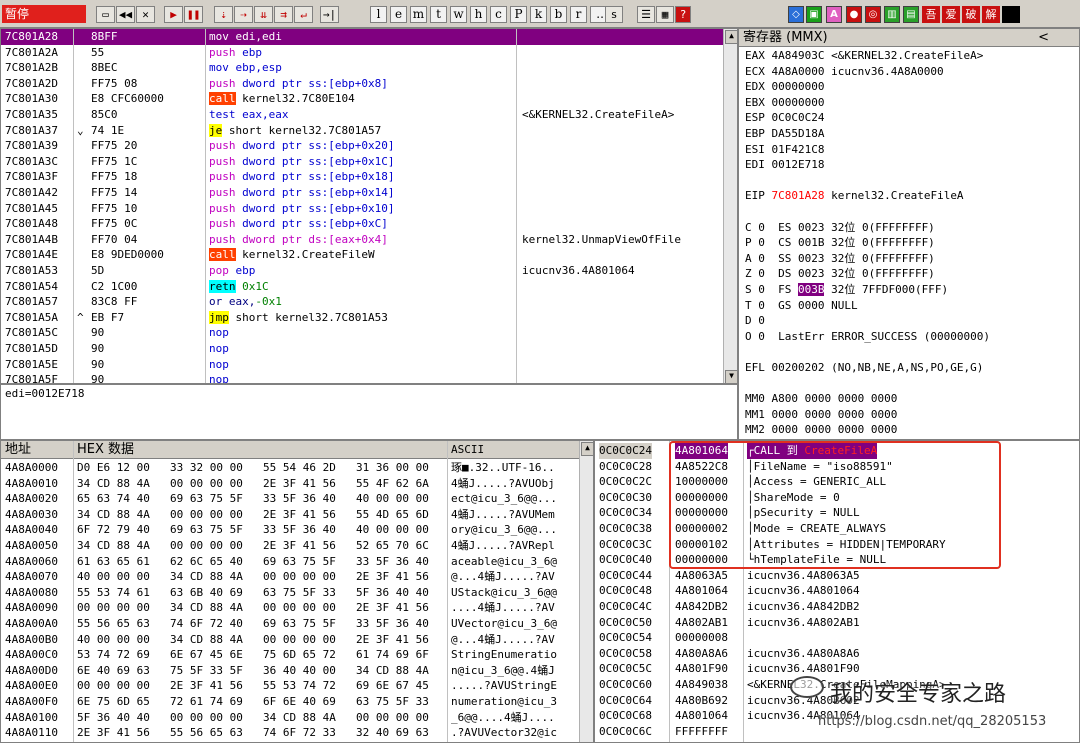 Image resolution: width=1080 pixels, height=743 pixels. I want to click on disasm-row: 7C801A5E 90 nop, so click(362, 365).